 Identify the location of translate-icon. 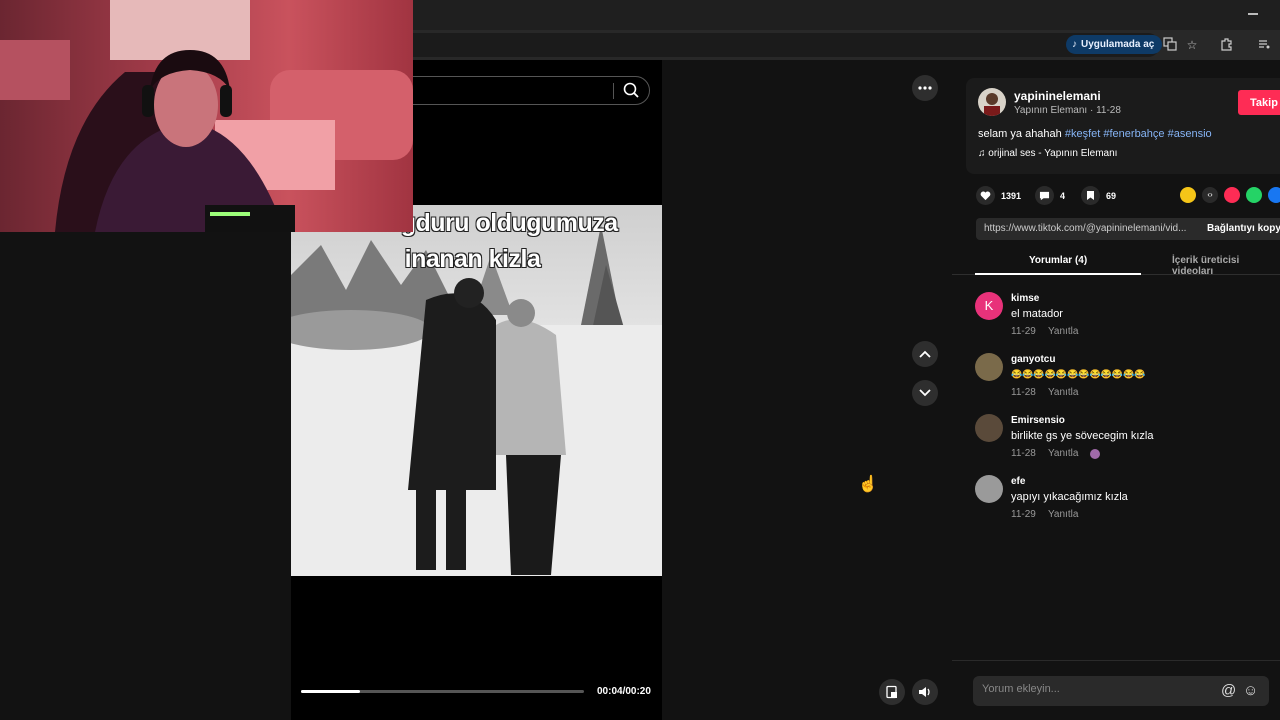
(1170, 45).